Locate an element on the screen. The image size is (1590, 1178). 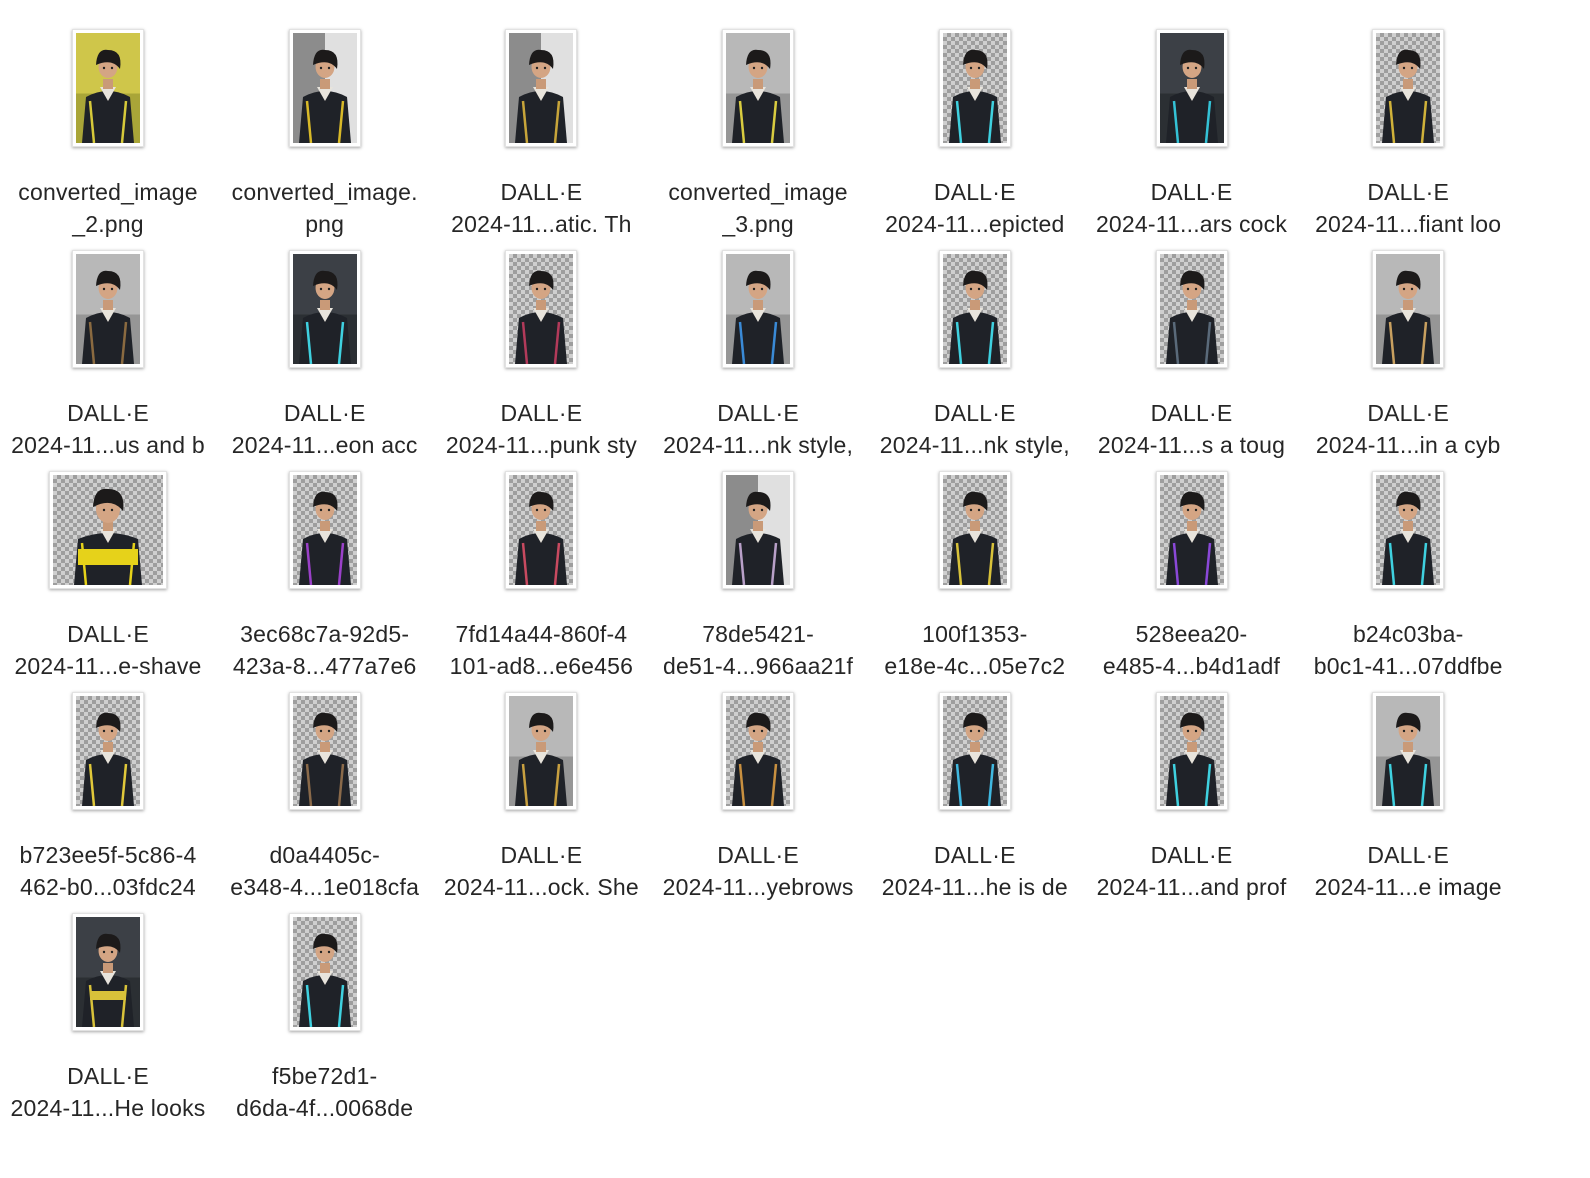
file-item: DALL·E 2024-11...he is de is located at coordinates (975, 787).